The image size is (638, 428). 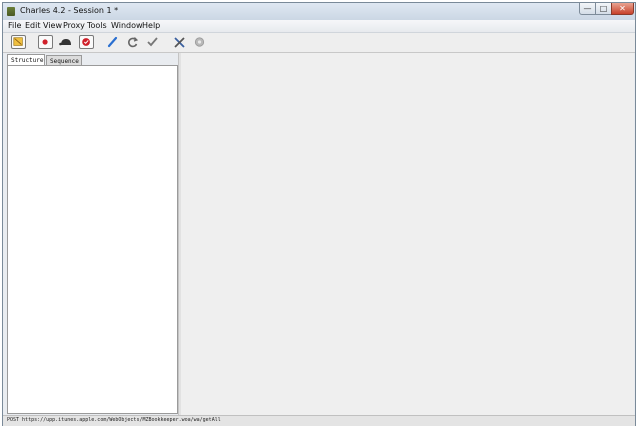 I want to click on compose-pen-icon, so click(x=112, y=42).